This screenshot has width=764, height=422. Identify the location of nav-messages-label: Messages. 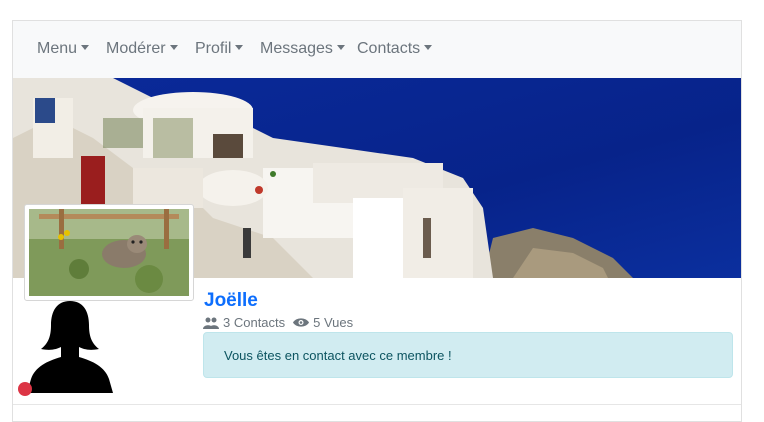
(296, 48).